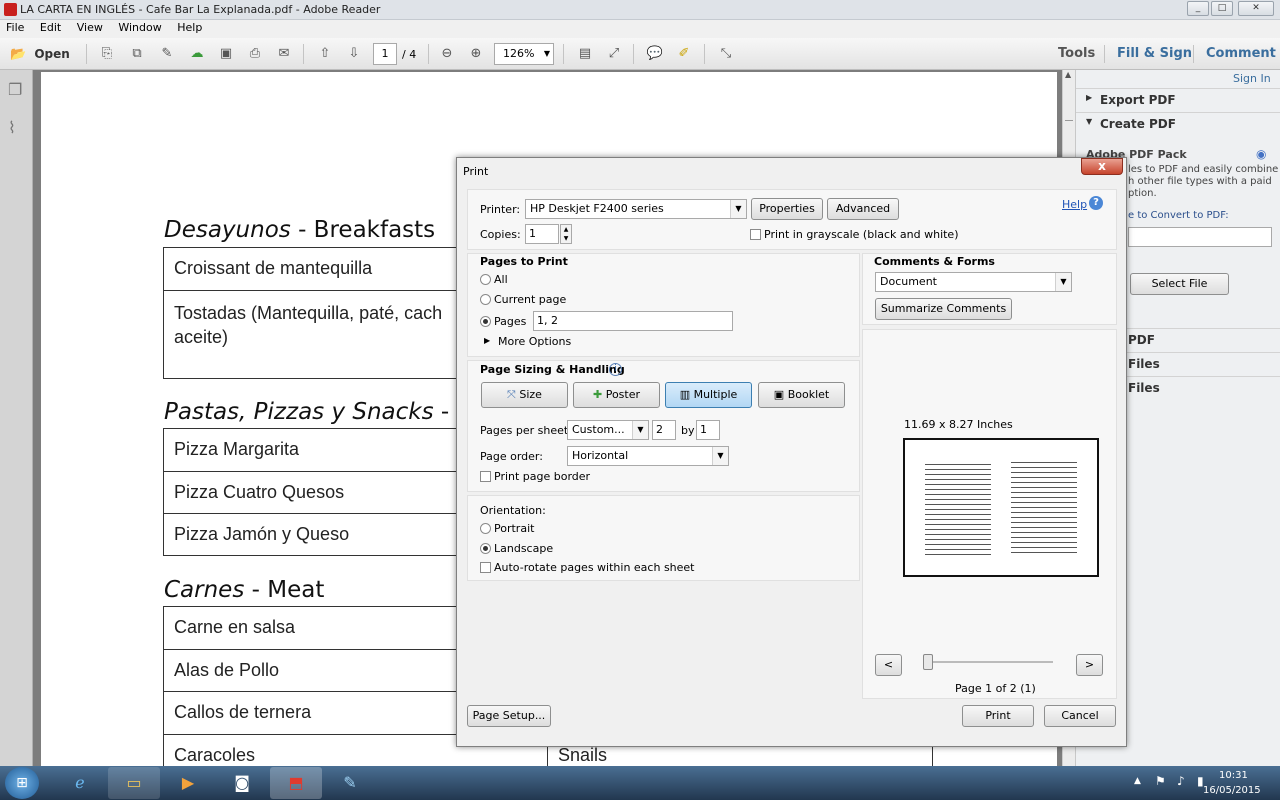 The image size is (1280, 800). I want to click on poster-icon: ✚, so click(597, 394).